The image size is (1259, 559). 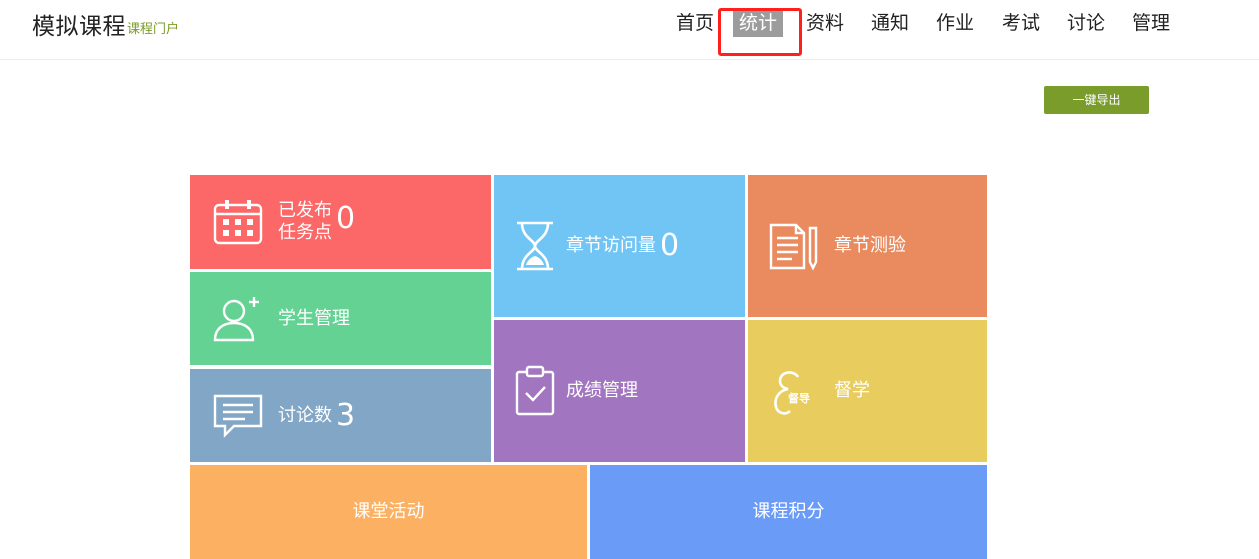 I want to click on tile-label-group: 已发布 任务点, so click(x=305, y=222).